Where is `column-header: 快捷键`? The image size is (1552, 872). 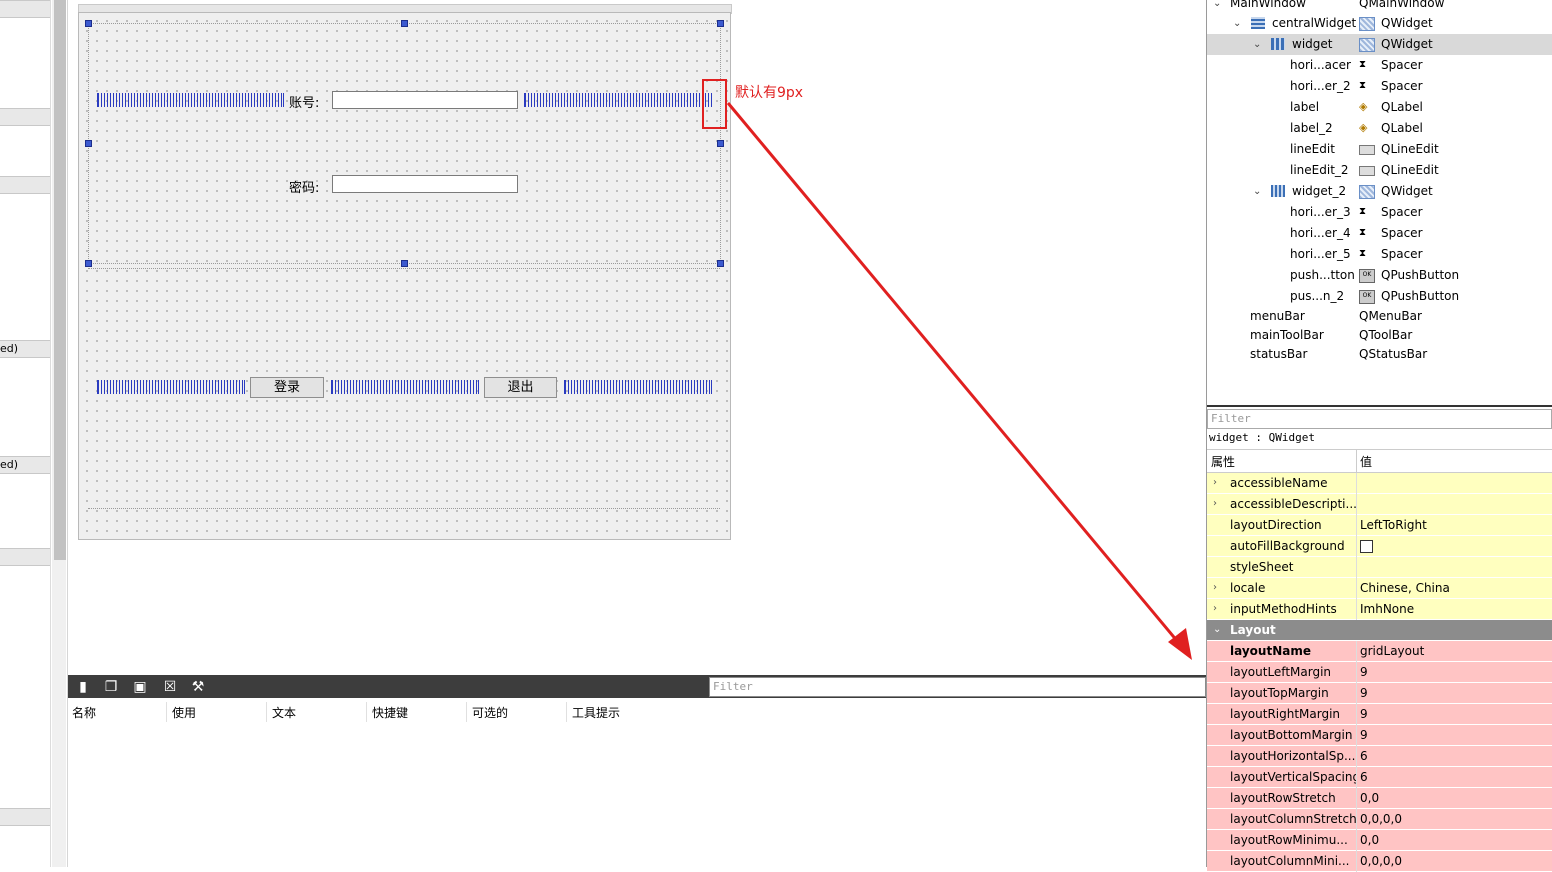
column-header: 快捷键 is located at coordinates (390, 712).